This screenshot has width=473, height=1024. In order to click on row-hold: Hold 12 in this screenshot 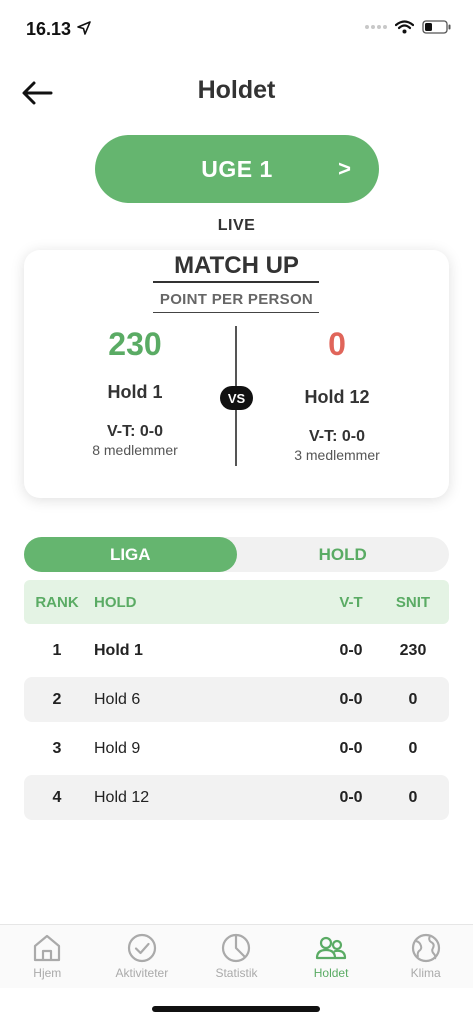, I will do `click(122, 797)`.